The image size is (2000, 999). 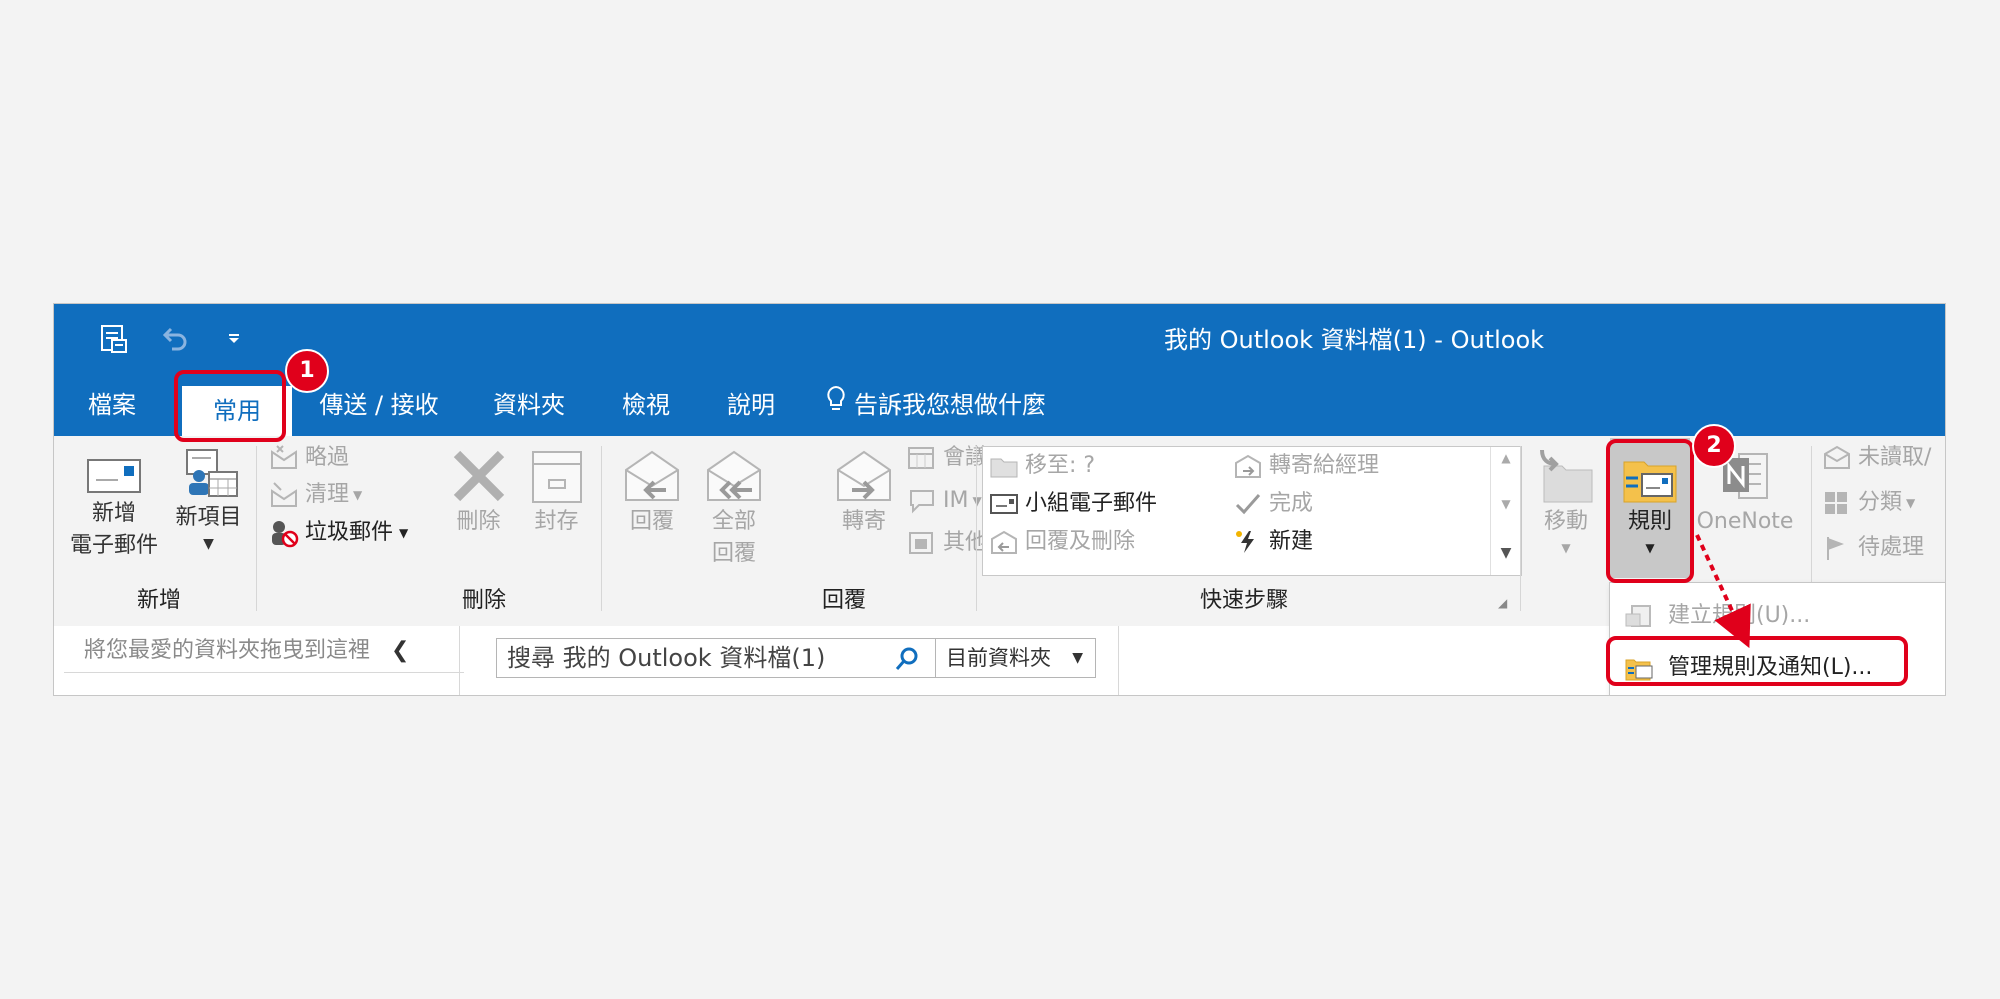 What do you see at coordinates (1723, 591) in the screenshot?
I see `step-arrow` at bounding box center [1723, 591].